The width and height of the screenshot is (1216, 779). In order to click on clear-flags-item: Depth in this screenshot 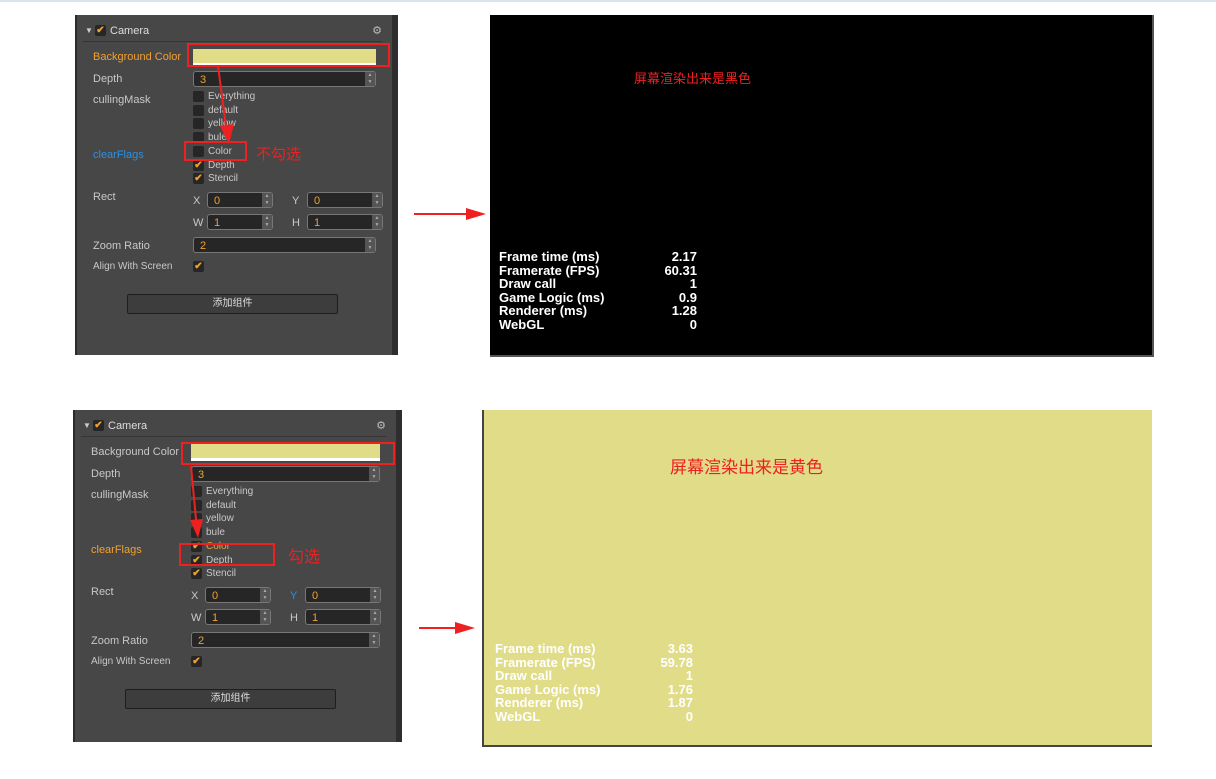, I will do `click(214, 165)`.